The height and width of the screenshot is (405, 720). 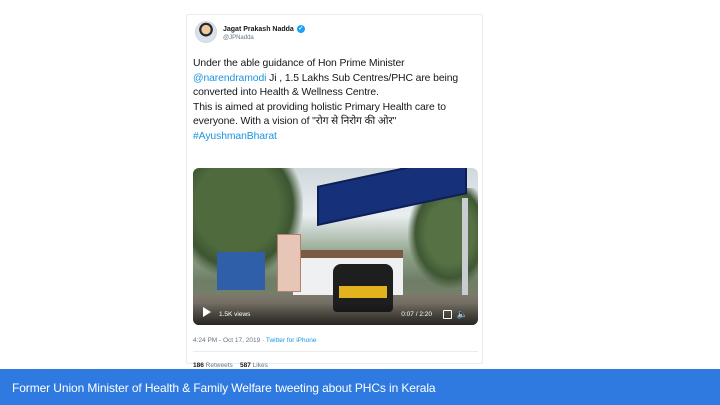 What do you see at coordinates (335, 351) in the screenshot?
I see `divider` at bounding box center [335, 351].